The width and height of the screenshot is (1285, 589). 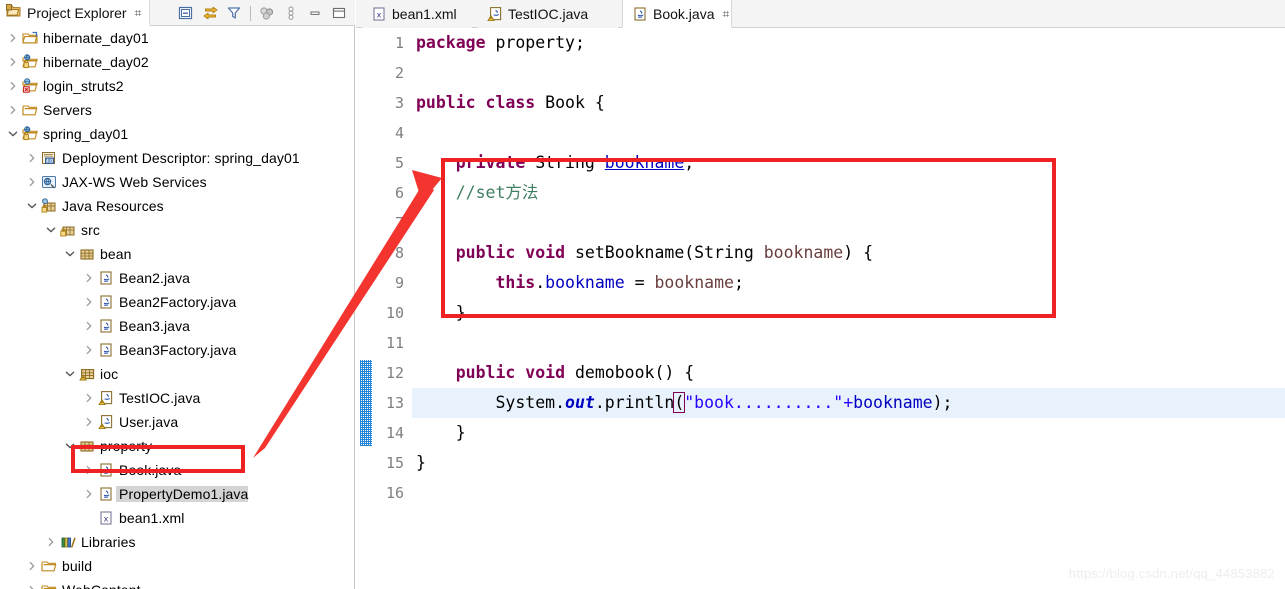 What do you see at coordinates (181, 158) in the screenshot?
I see `tree-item-label: Deployment Descriptor: spring_day01` at bounding box center [181, 158].